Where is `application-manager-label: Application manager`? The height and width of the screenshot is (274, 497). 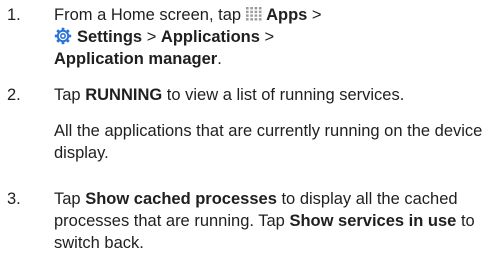
application-manager-label: Application manager is located at coordinates (136, 59).